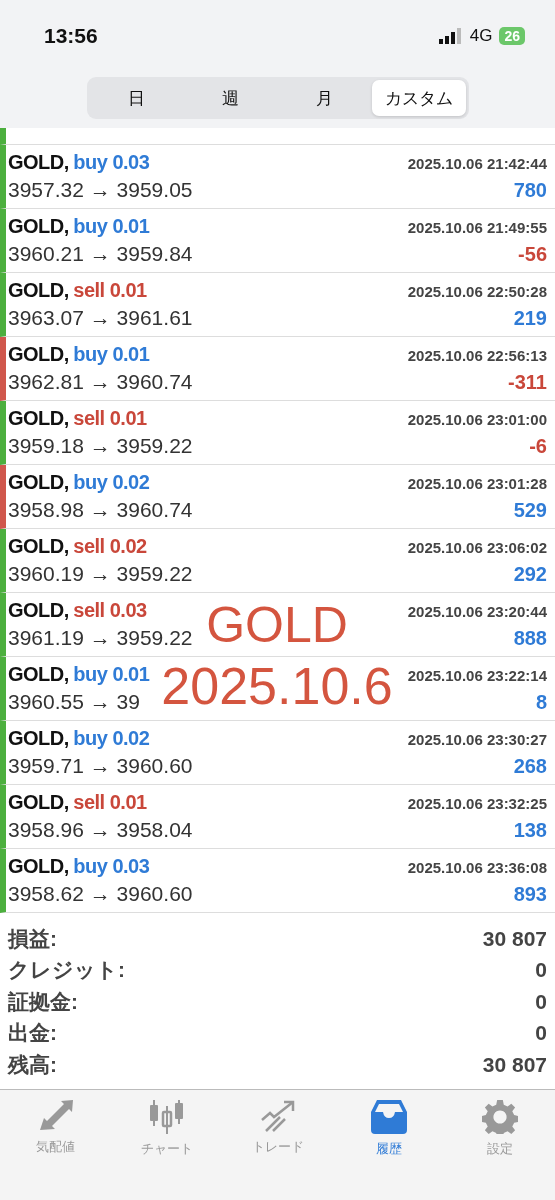 This screenshot has height=1200, width=555. I want to click on deal-row: GOLD, sell 0.01 2025.10.06 23:01:00 3959.18 → 3959.22 -6, so click(277, 433).